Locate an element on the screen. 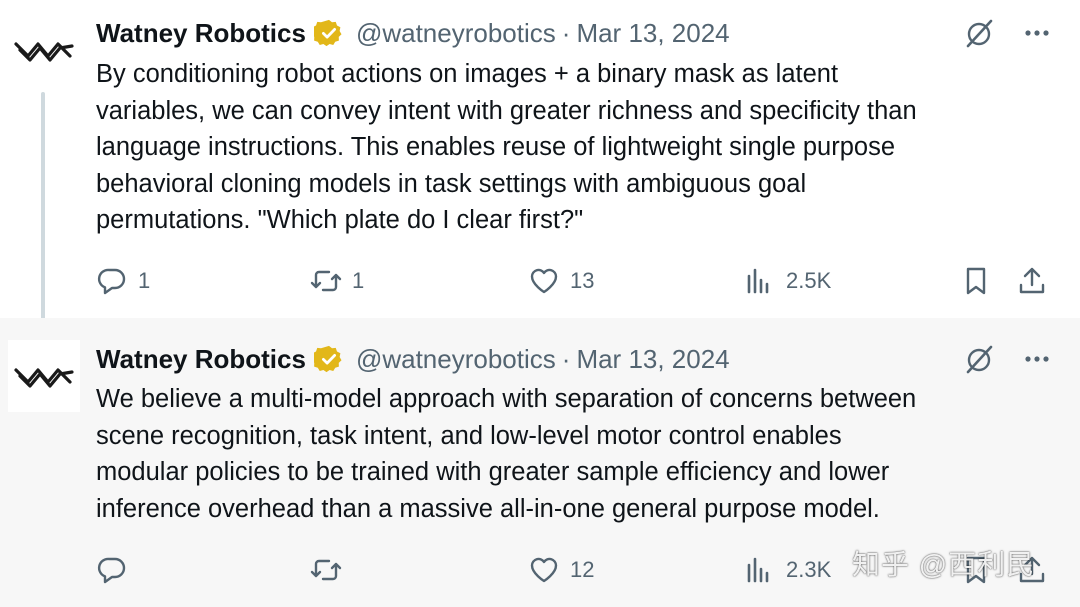  like-count: 13 is located at coordinates (582, 280).